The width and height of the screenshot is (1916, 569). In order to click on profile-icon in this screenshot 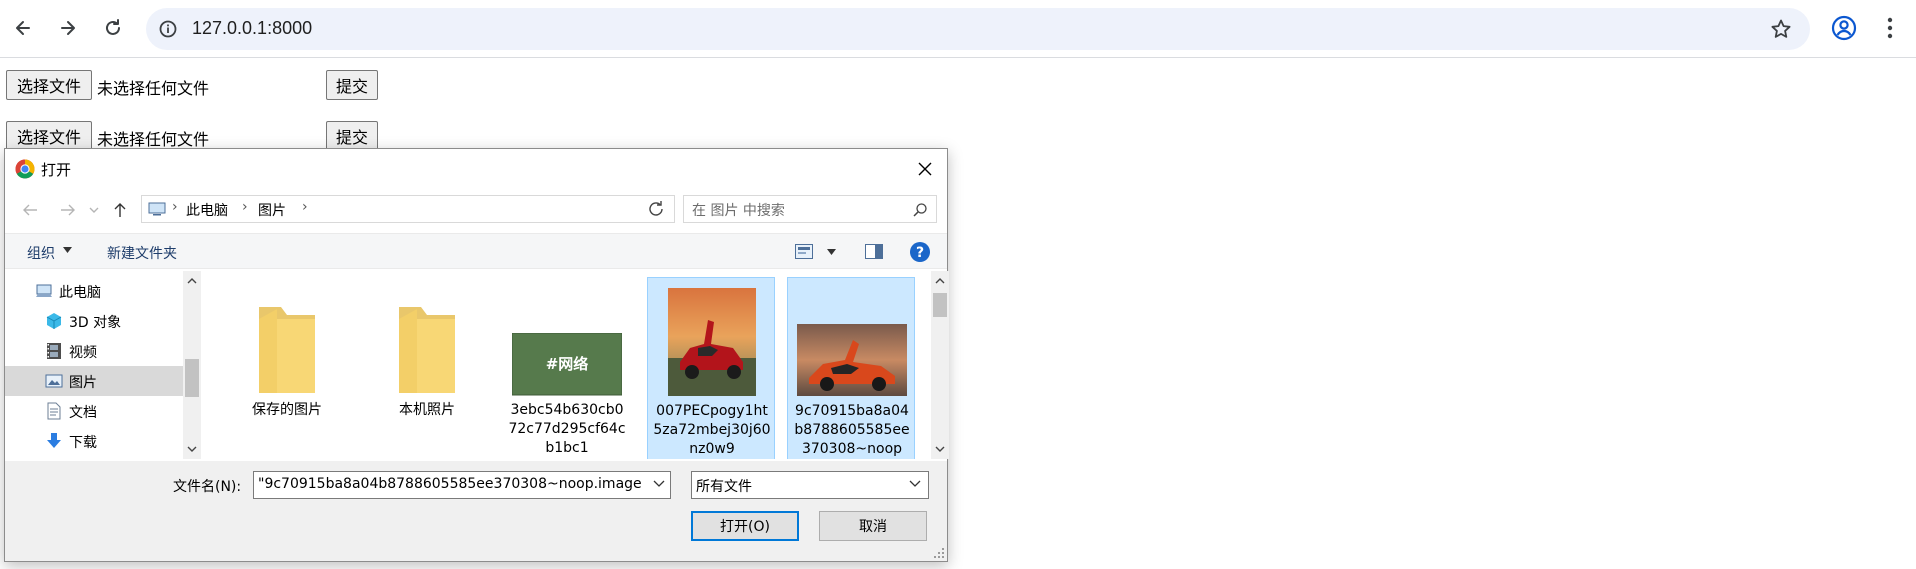, I will do `click(1844, 28)`.